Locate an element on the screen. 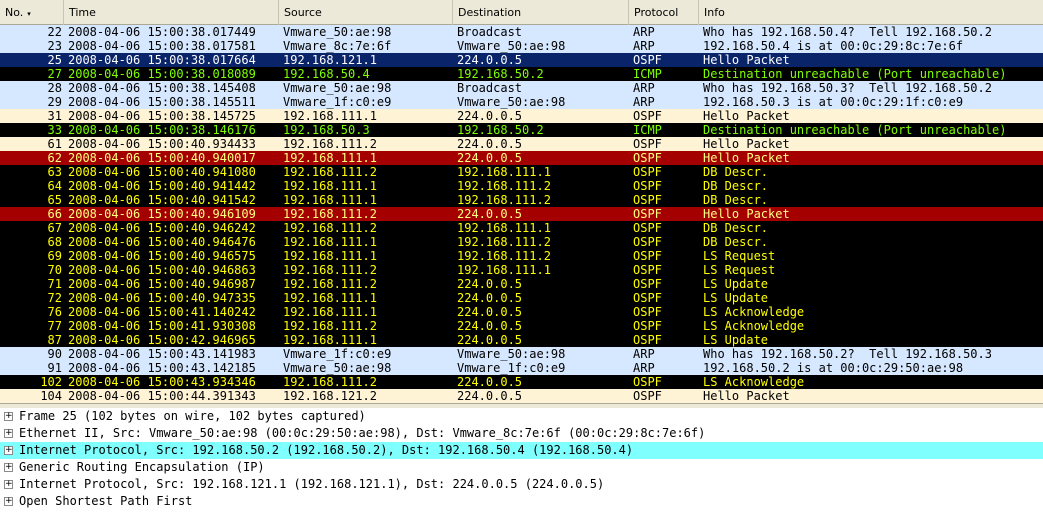 The width and height of the screenshot is (1043, 512). packet-cell-time: 2008-04-06 15:00:40.941542 is located at coordinates (162, 200).